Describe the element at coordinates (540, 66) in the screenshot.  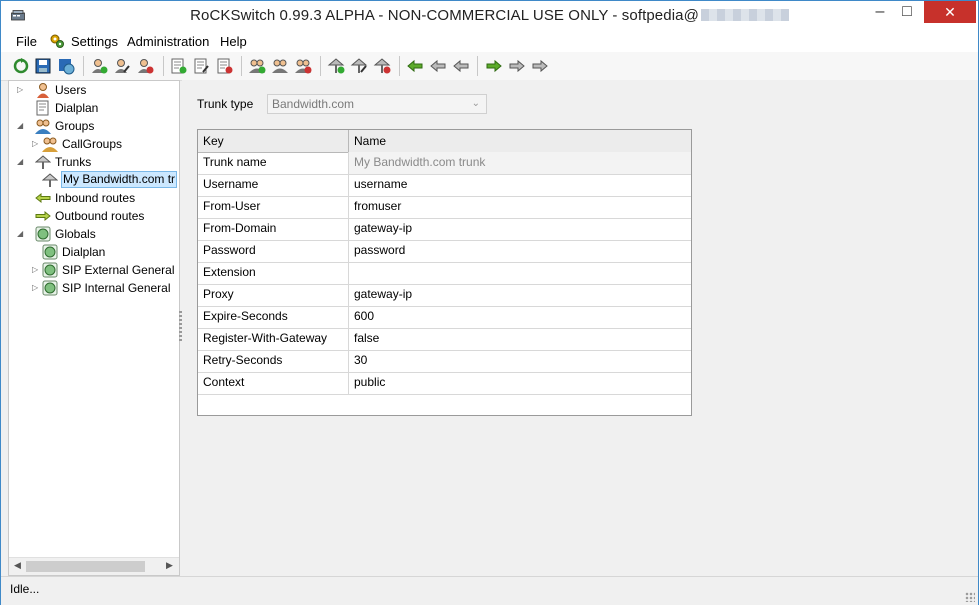
I see `delete-outbound-route-icon` at that location.